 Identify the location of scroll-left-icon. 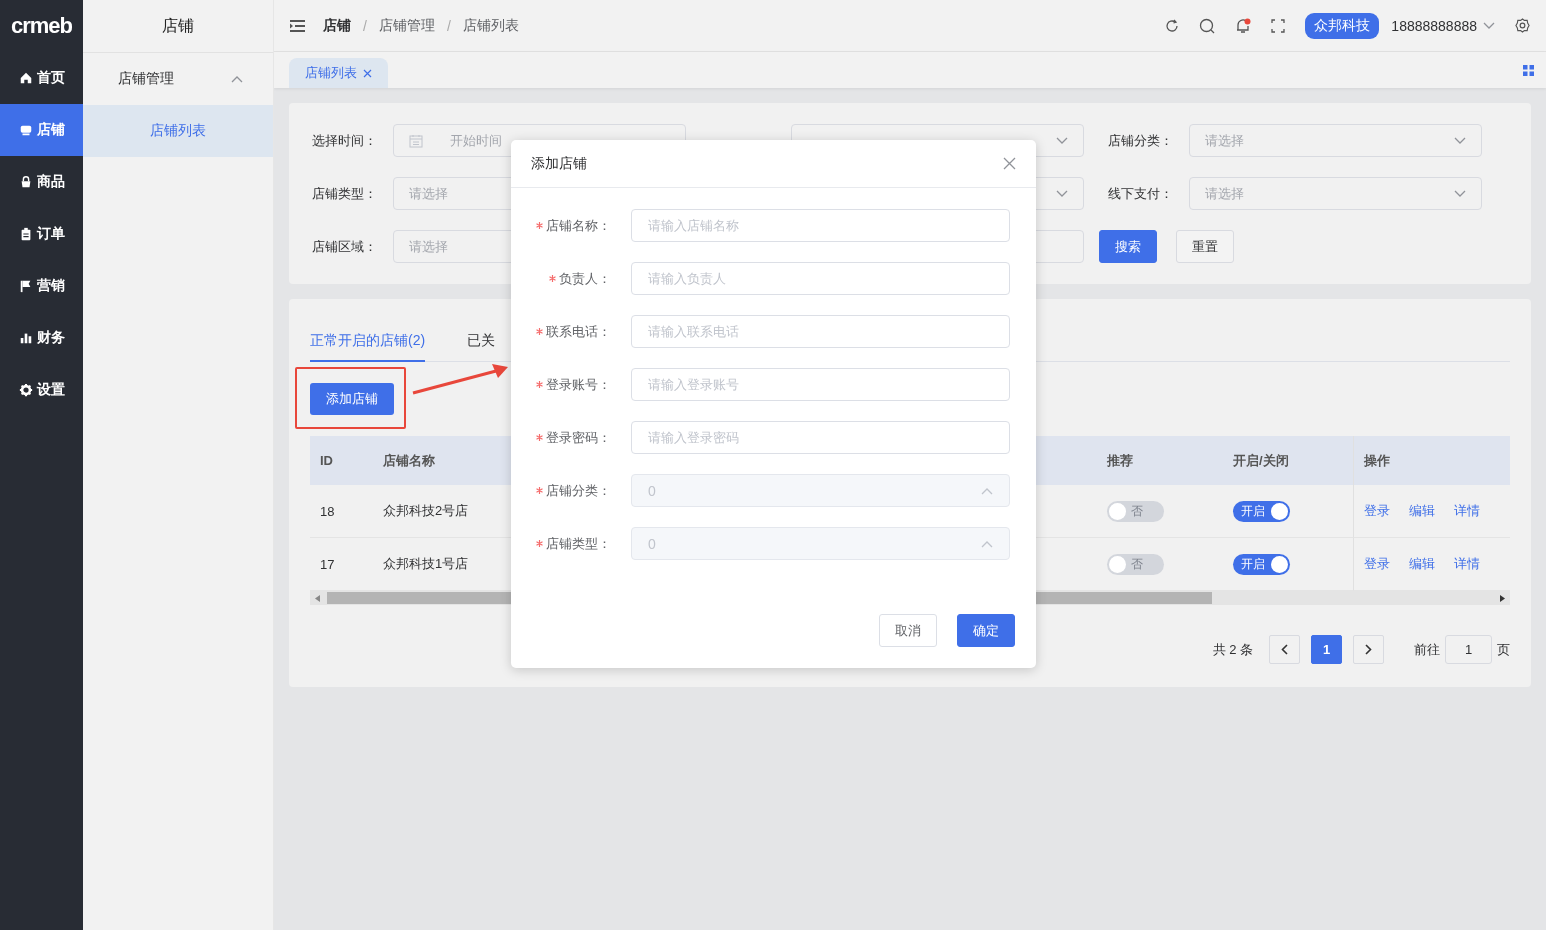
(317, 598).